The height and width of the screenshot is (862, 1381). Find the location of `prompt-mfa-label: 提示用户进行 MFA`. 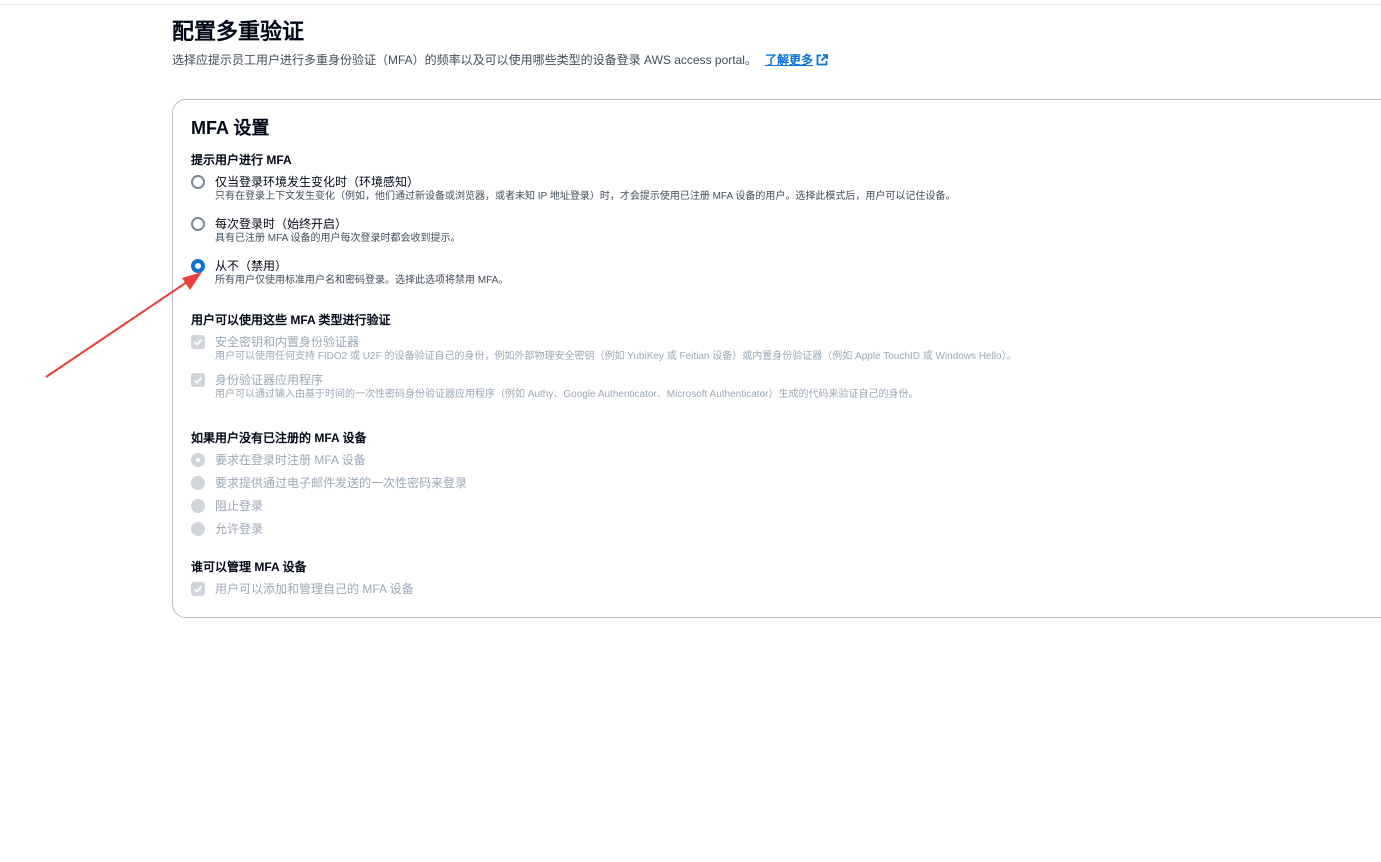

prompt-mfa-label: 提示用户进行 MFA is located at coordinates (241, 160).